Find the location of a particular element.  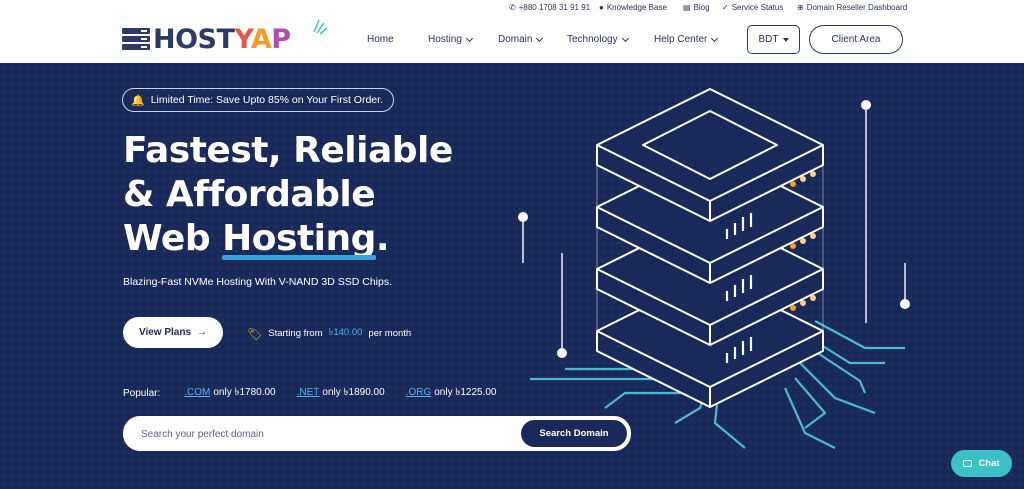

tld-com-price: only ৳1780.00 is located at coordinates (244, 392).